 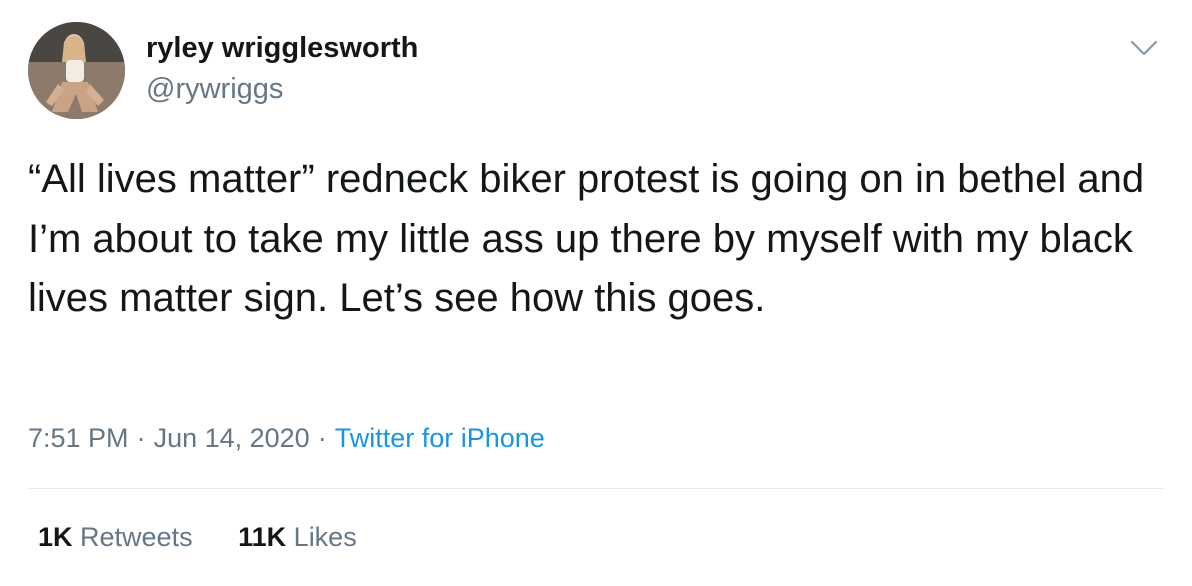 I want to click on likes-count: 11K, so click(x=262, y=537).